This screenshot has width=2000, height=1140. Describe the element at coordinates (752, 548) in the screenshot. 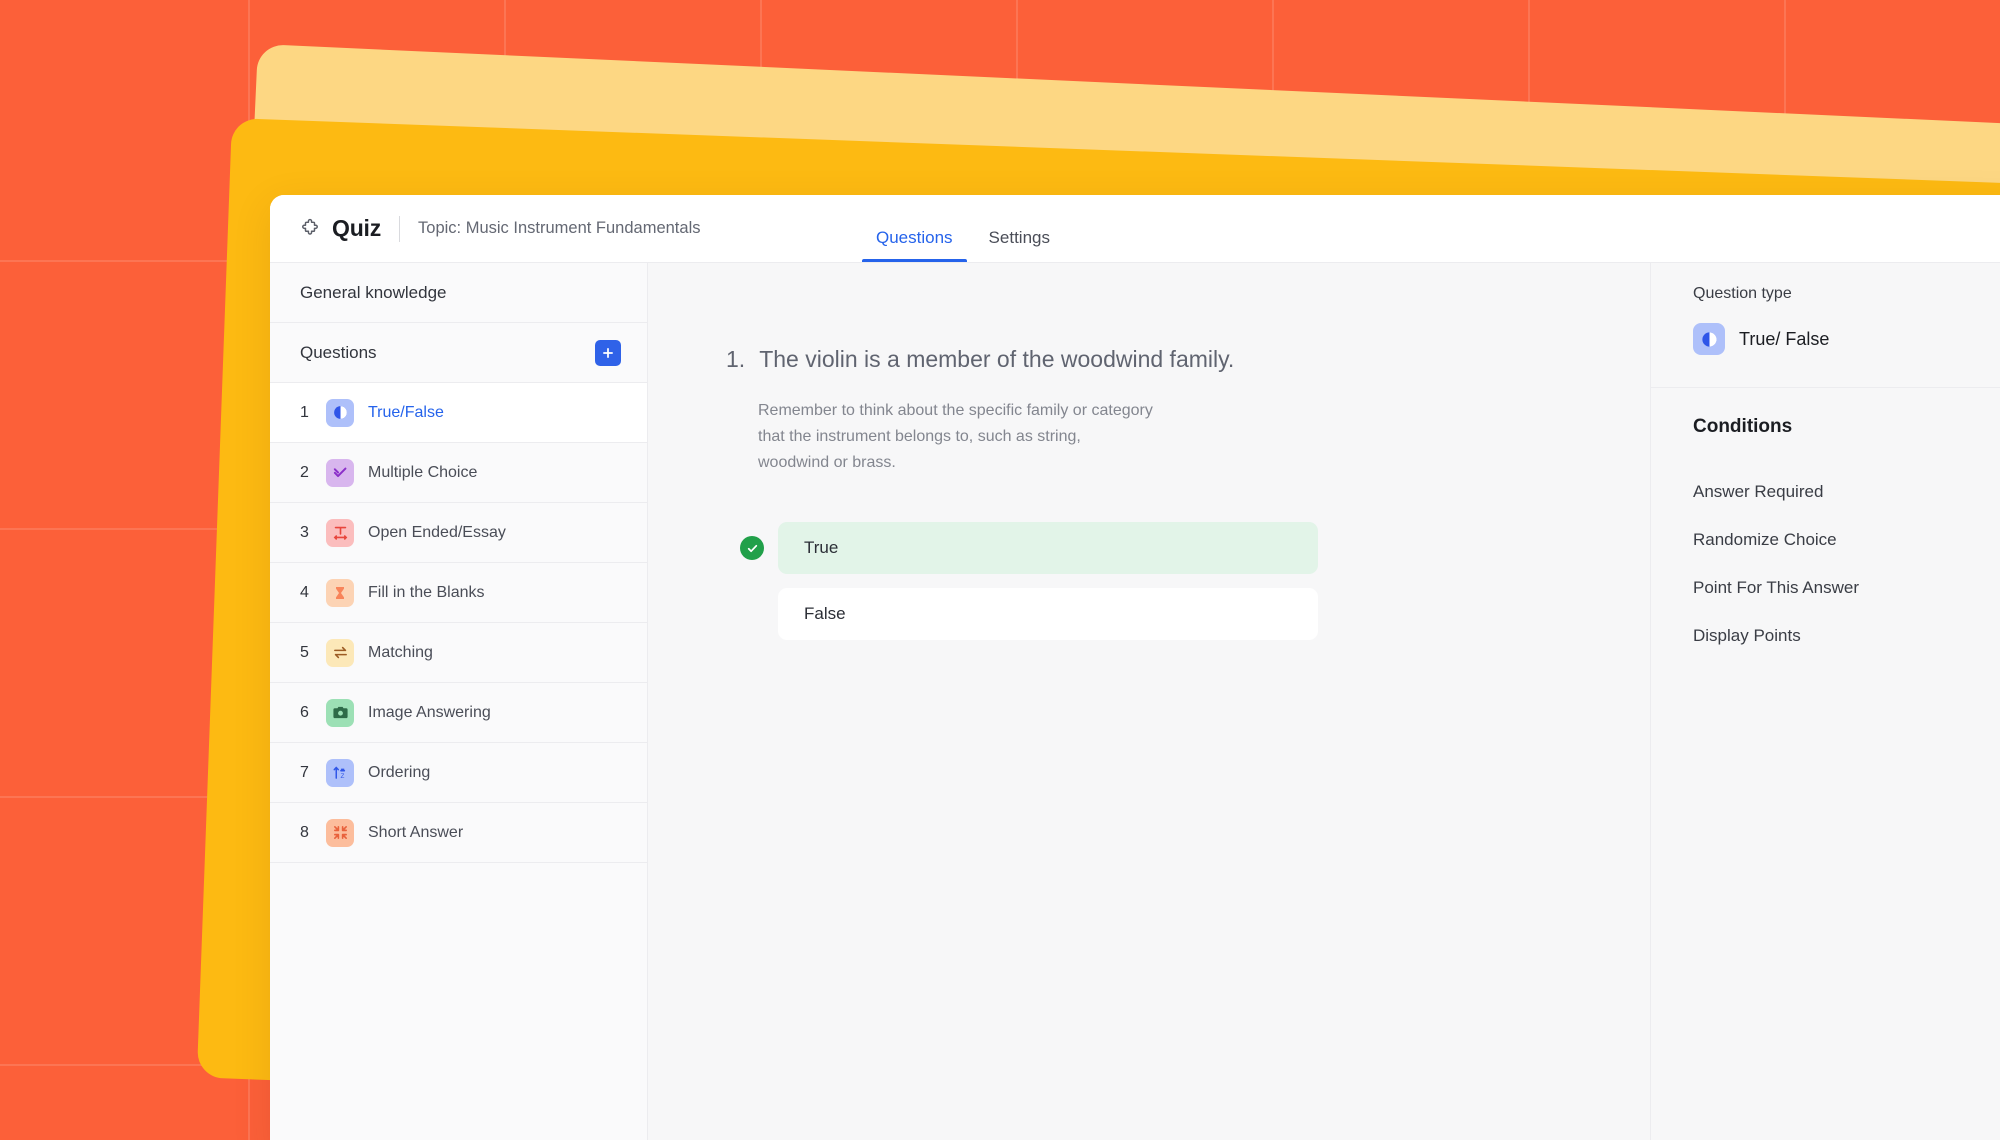

I see `check-circle-icon` at that location.